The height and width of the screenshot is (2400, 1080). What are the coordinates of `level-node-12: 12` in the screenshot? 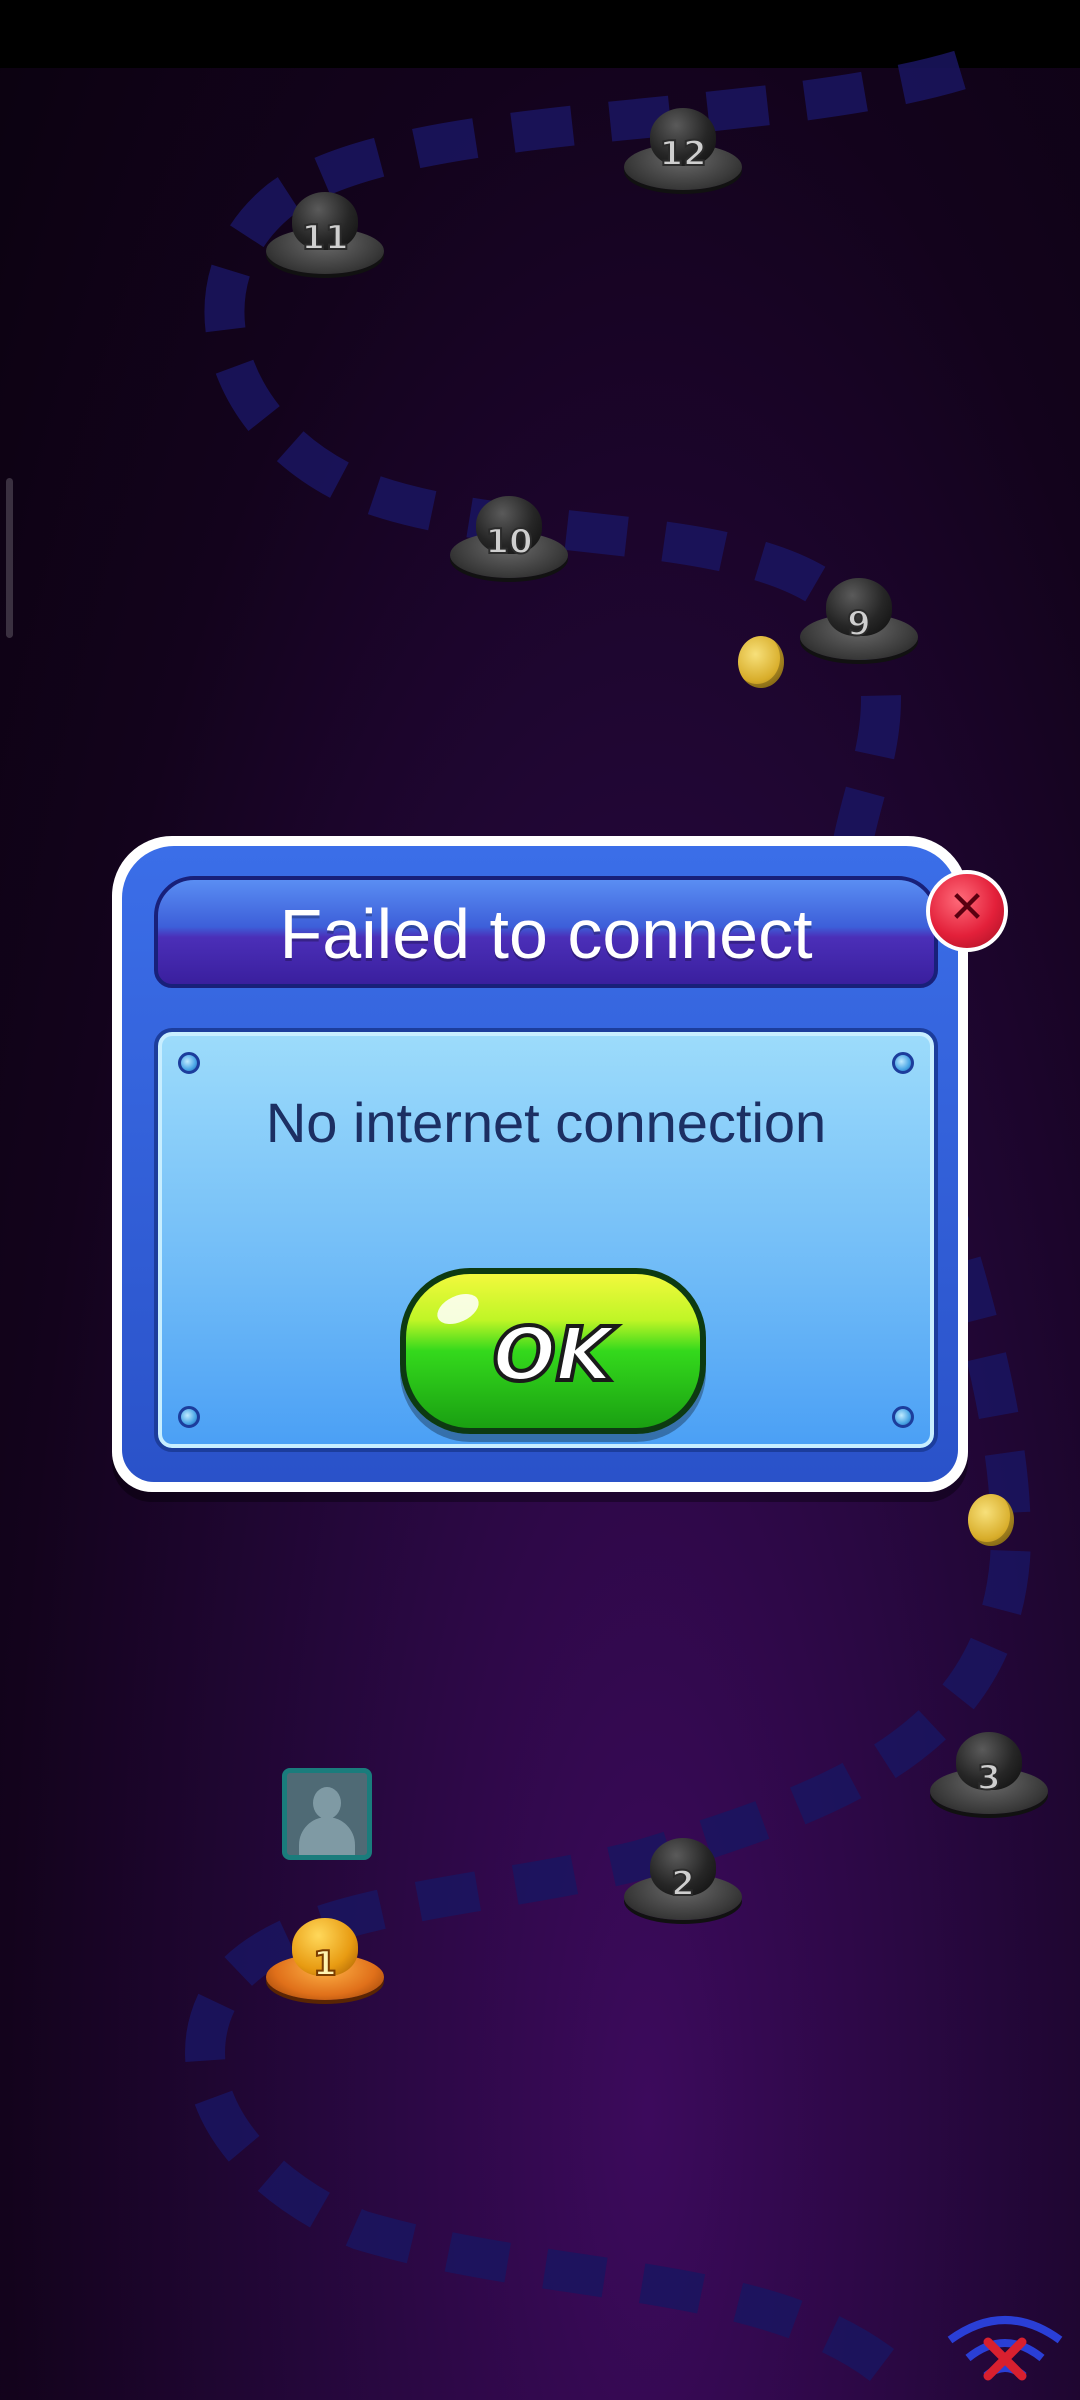 It's located at (683, 147).